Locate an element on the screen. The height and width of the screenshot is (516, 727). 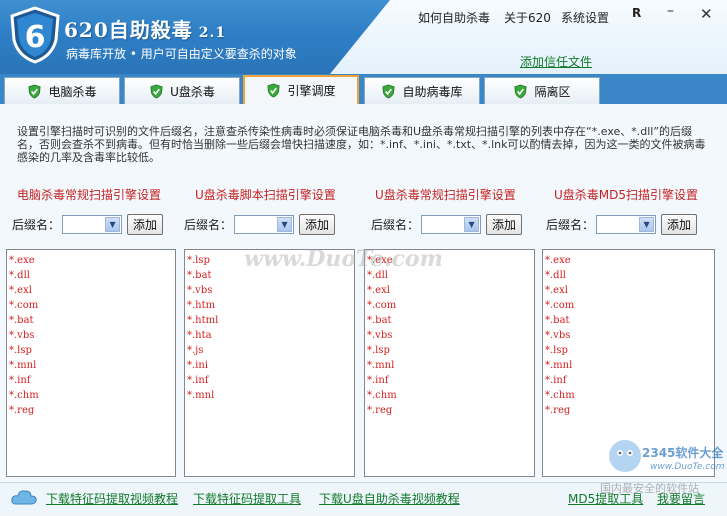
about-link: 关于620 is located at coordinates (527, 17).